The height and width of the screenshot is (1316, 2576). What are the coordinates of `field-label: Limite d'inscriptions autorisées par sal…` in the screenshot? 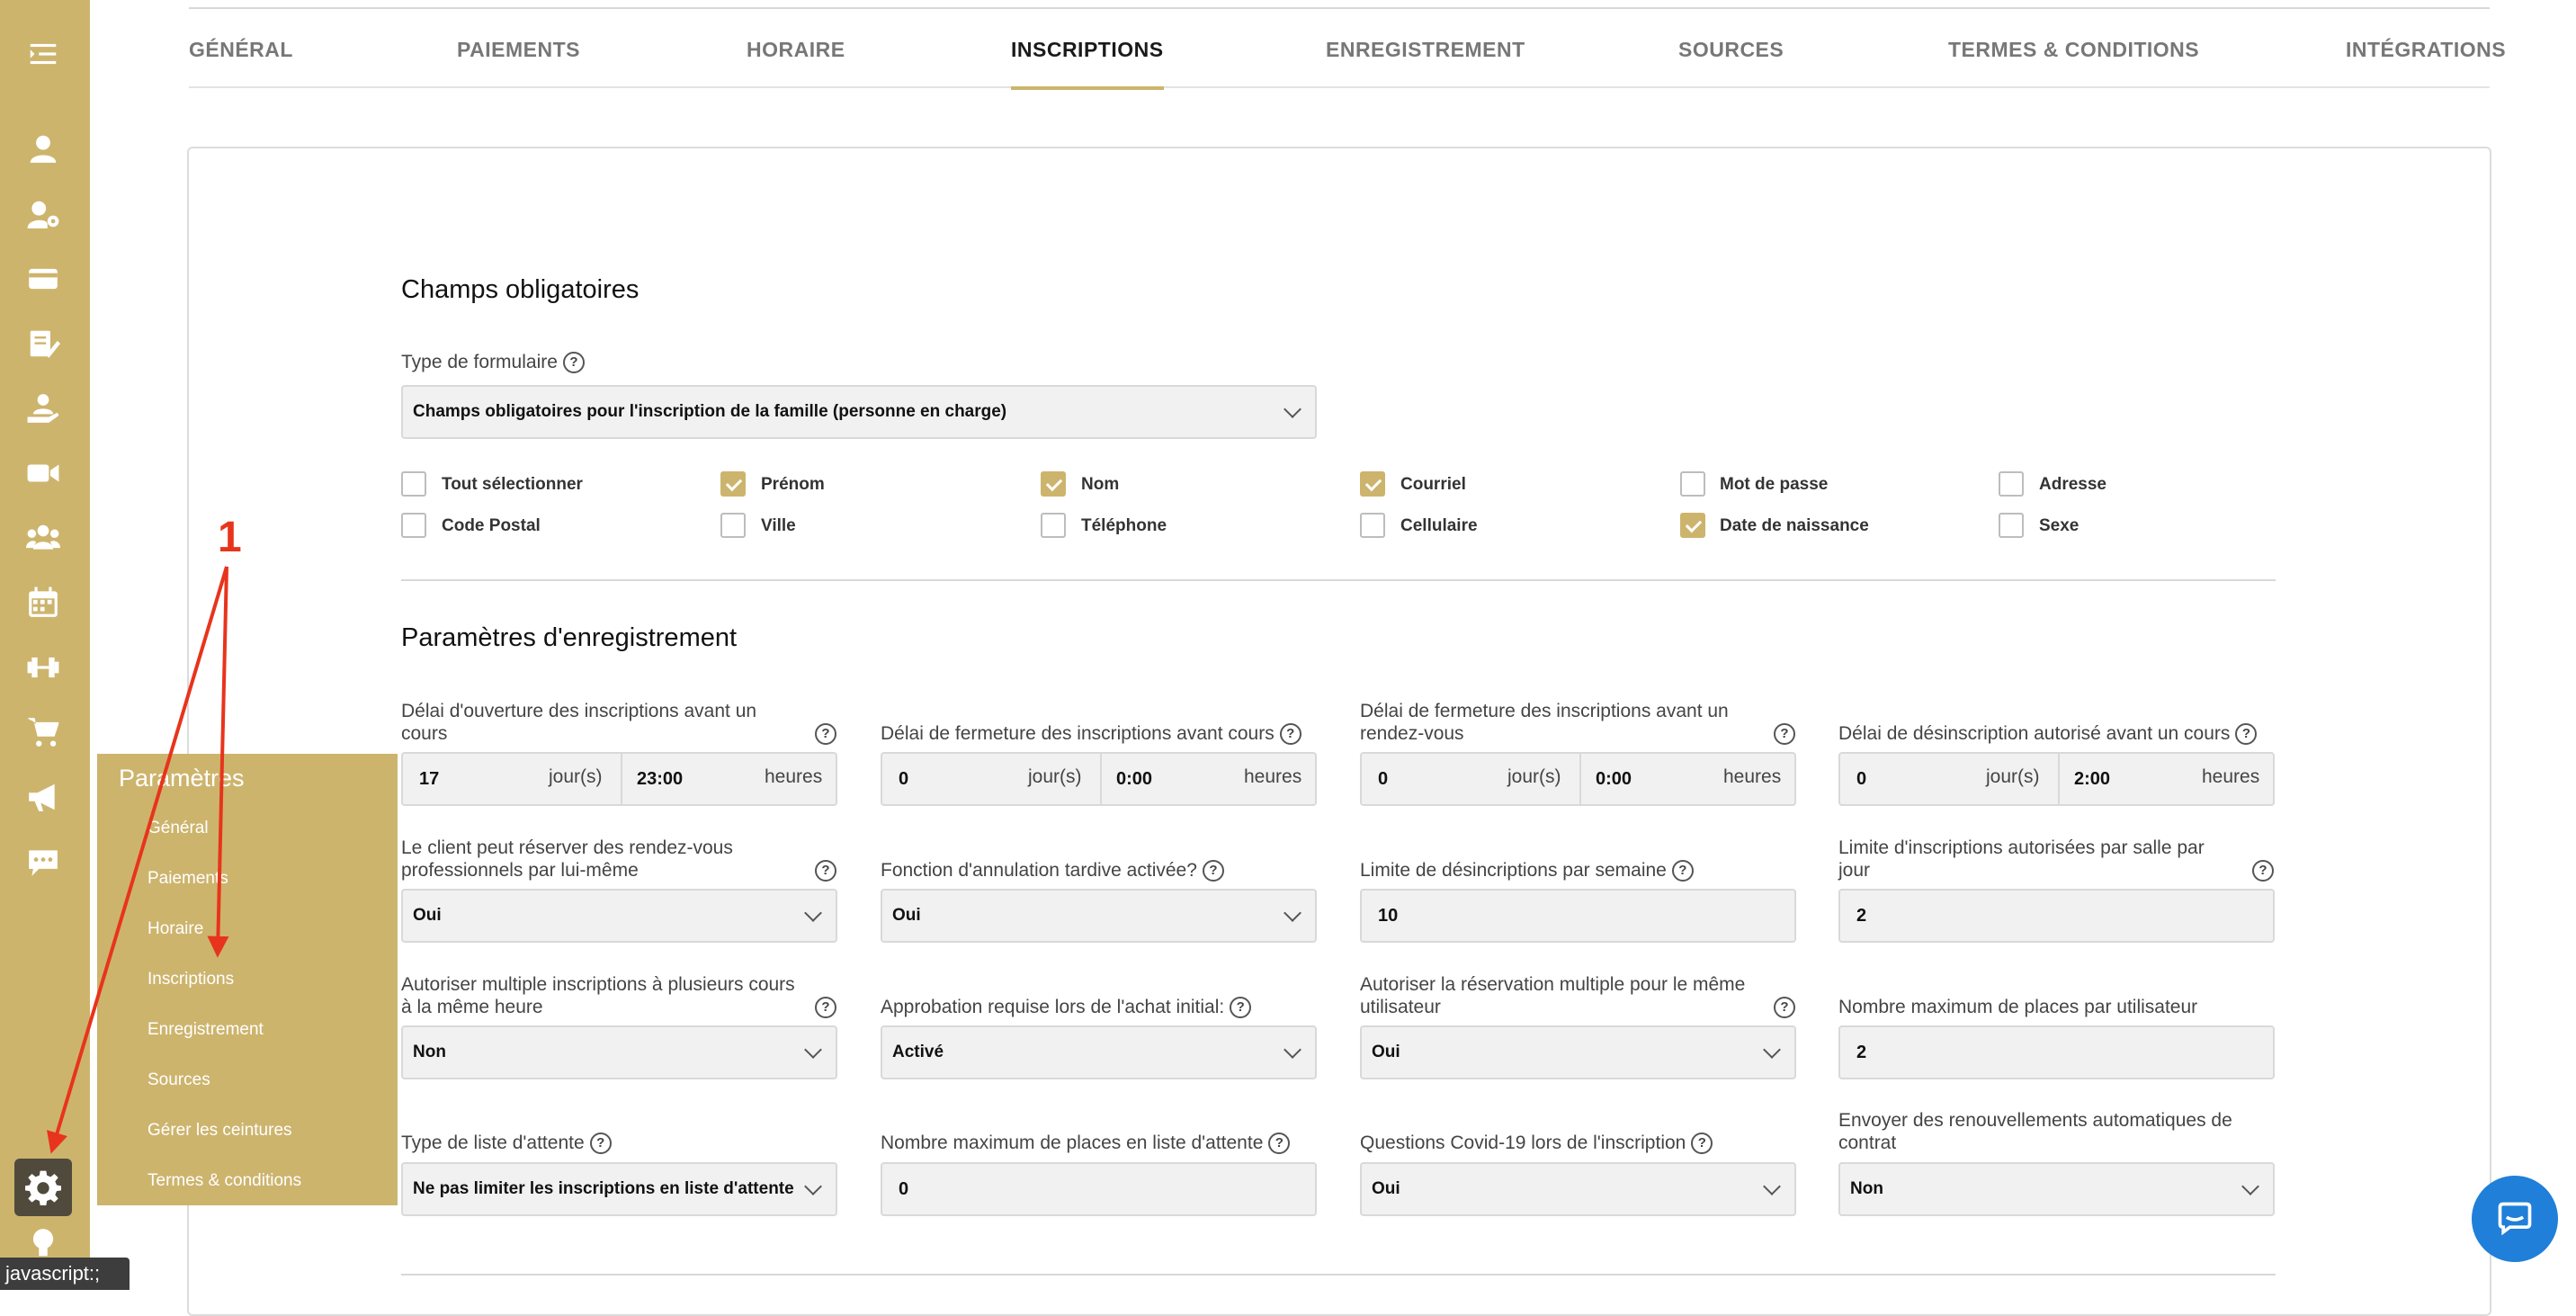 It's located at (2056, 859).